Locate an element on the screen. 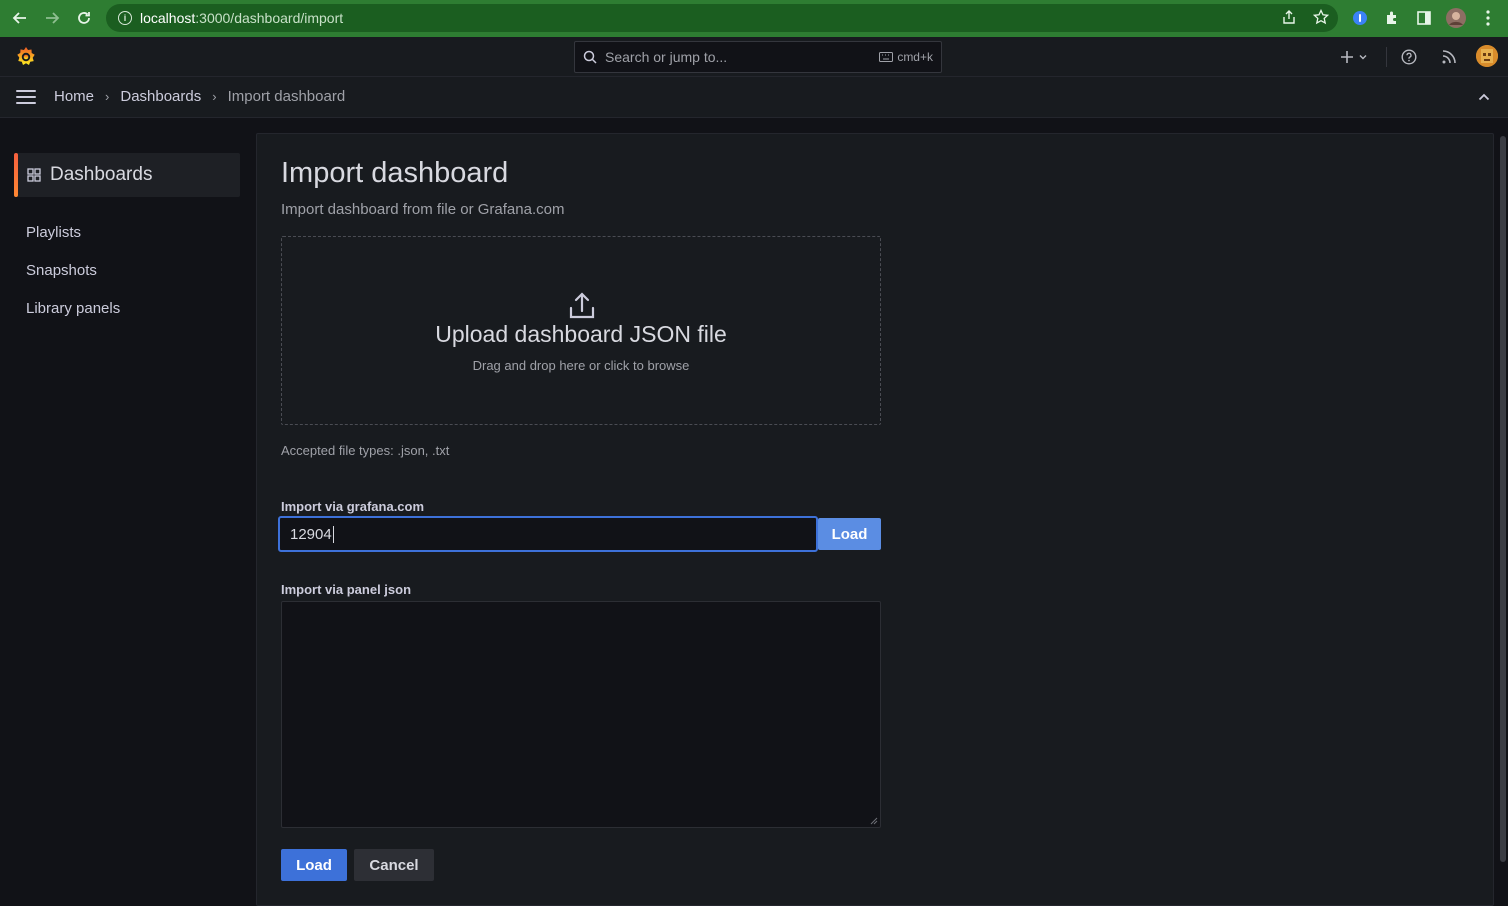 The height and width of the screenshot is (906, 1508). upload-subtitle: Drag and drop here or click to browse is located at coordinates (581, 365).